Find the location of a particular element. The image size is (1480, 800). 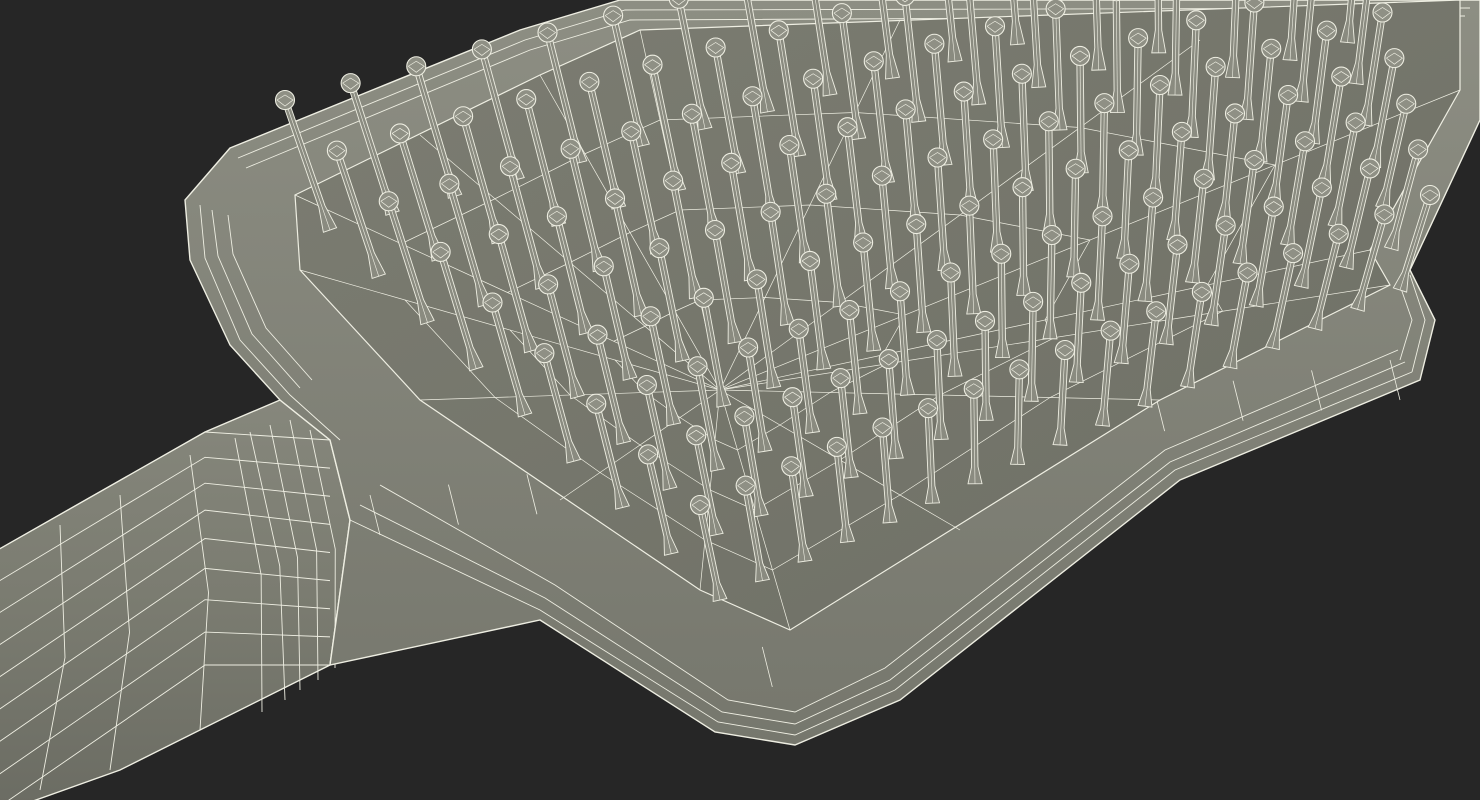

handle-body is located at coordinates (175, 599).